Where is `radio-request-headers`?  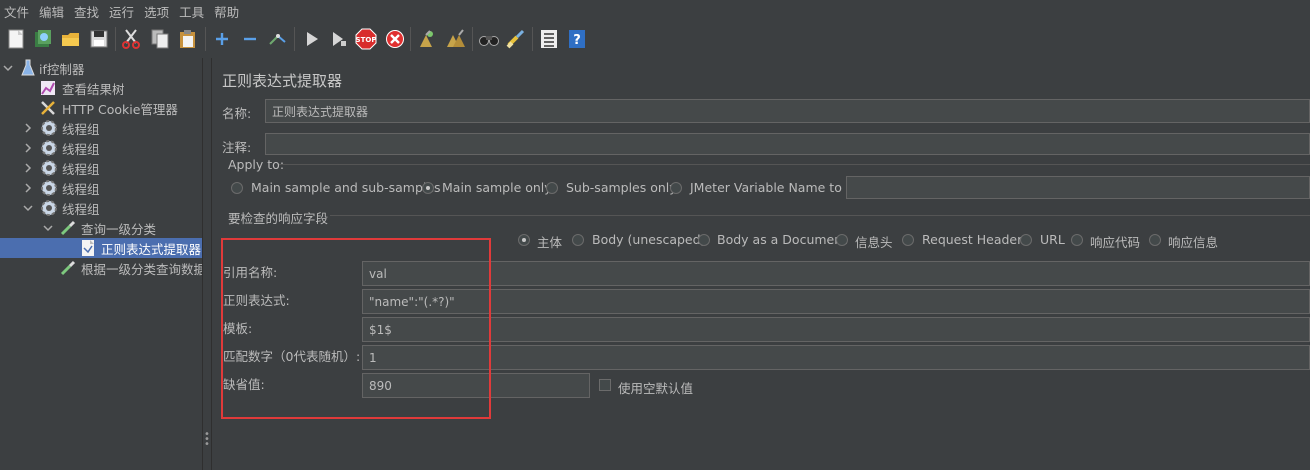
radio-request-headers is located at coordinates (908, 240).